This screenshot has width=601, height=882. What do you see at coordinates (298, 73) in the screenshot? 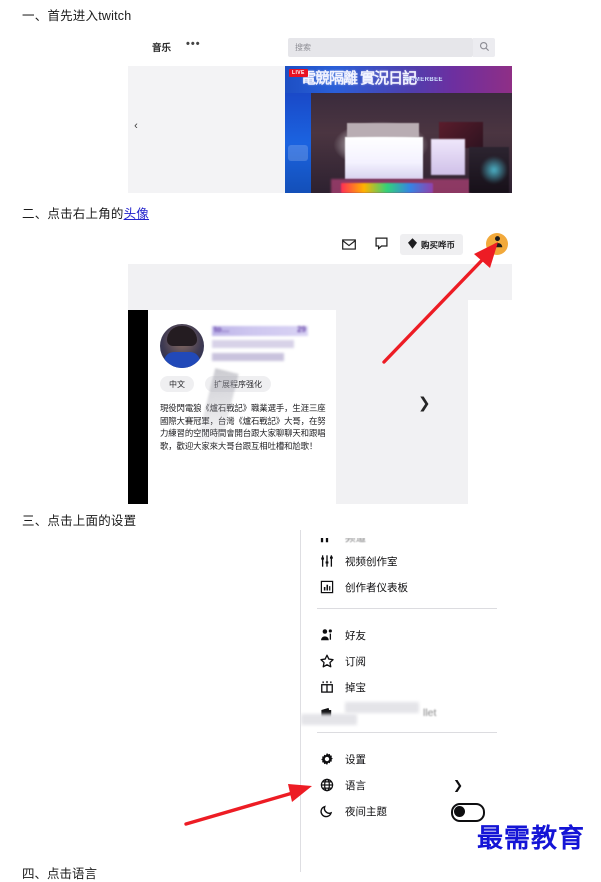
I see `live-badge: LIVE` at bounding box center [298, 73].